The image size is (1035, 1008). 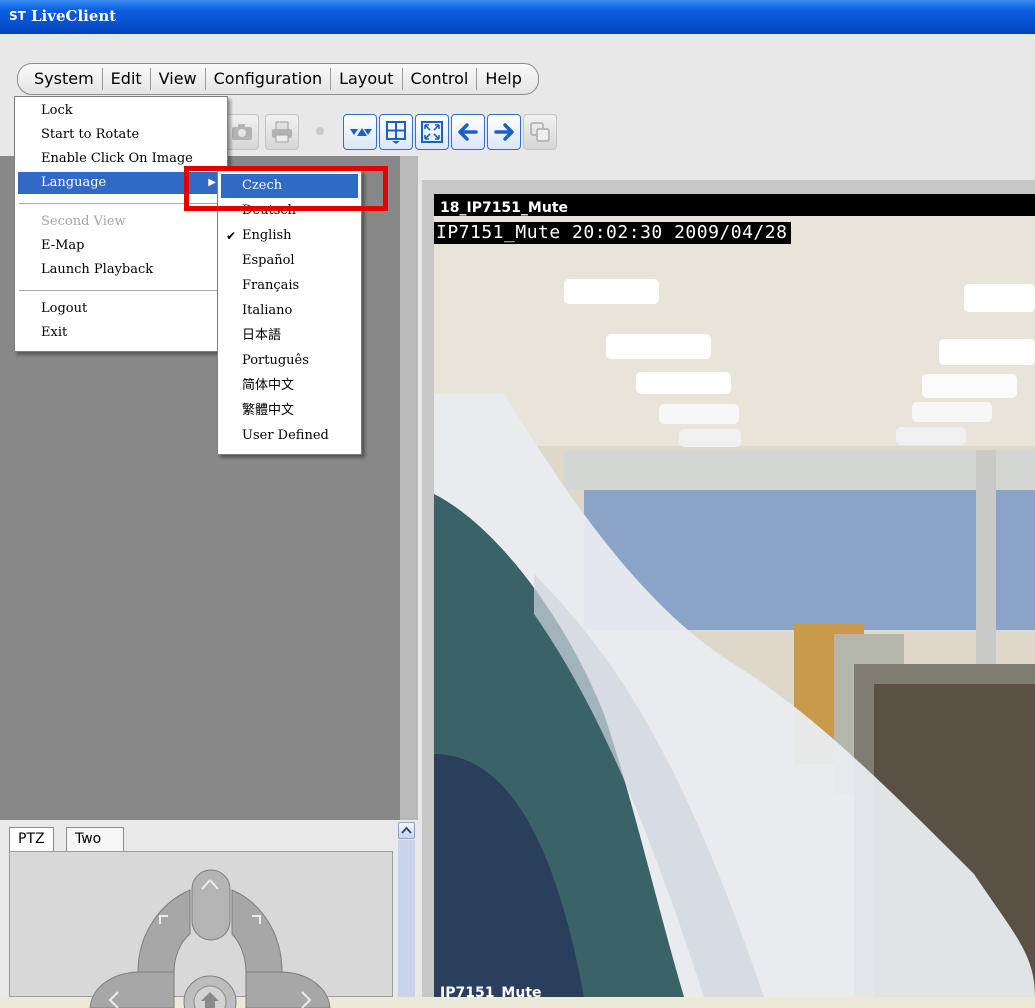 What do you see at coordinates (121, 290) in the screenshot?
I see `menu-divider` at bounding box center [121, 290].